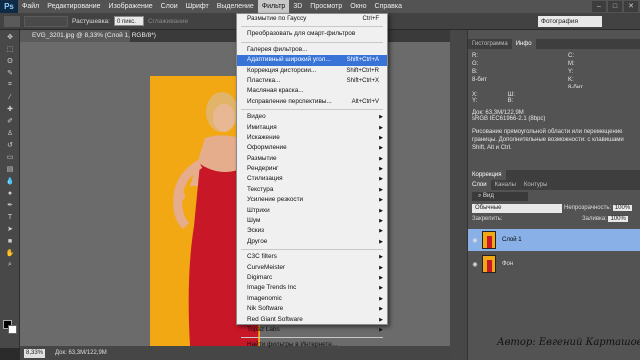  What do you see at coordinates (312, 211) in the screenshot?
I see `filter-menu-item: Штрихи ▶` at bounding box center [312, 211].